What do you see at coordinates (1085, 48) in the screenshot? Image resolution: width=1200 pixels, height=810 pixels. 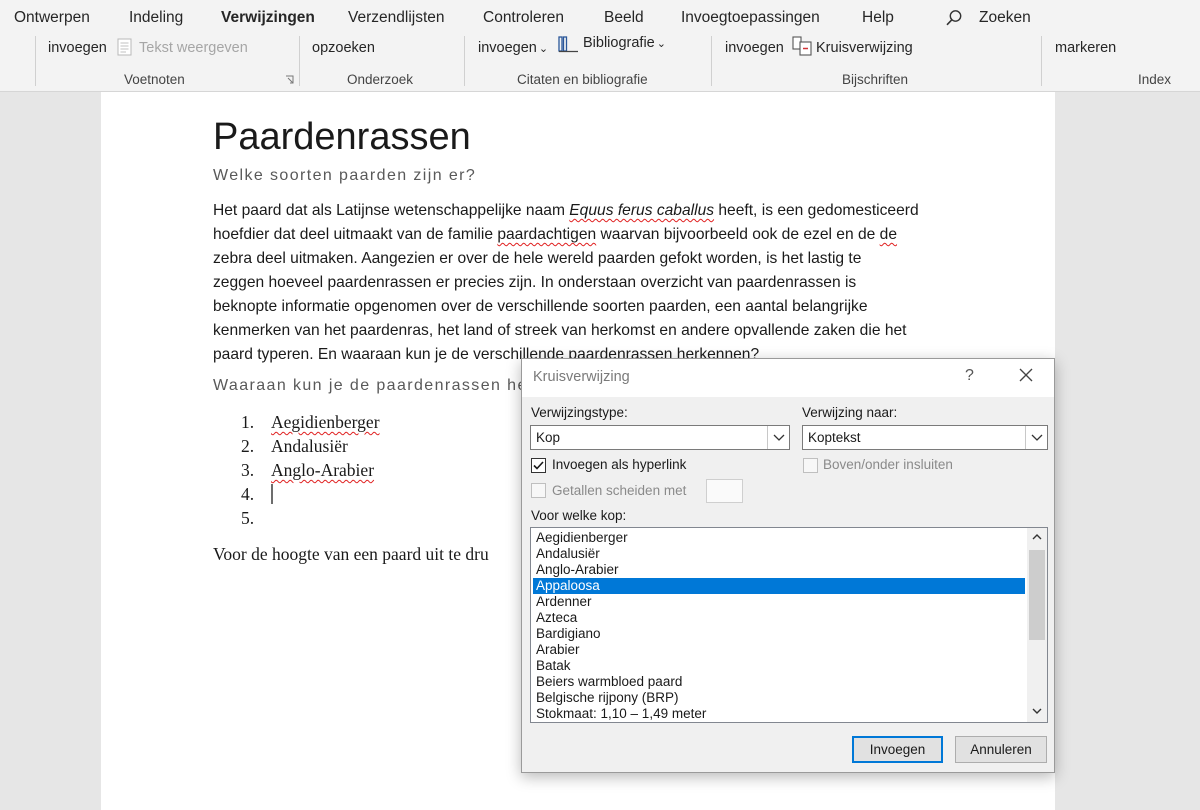 I see `mark-entry-button: markeren` at bounding box center [1085, 48].